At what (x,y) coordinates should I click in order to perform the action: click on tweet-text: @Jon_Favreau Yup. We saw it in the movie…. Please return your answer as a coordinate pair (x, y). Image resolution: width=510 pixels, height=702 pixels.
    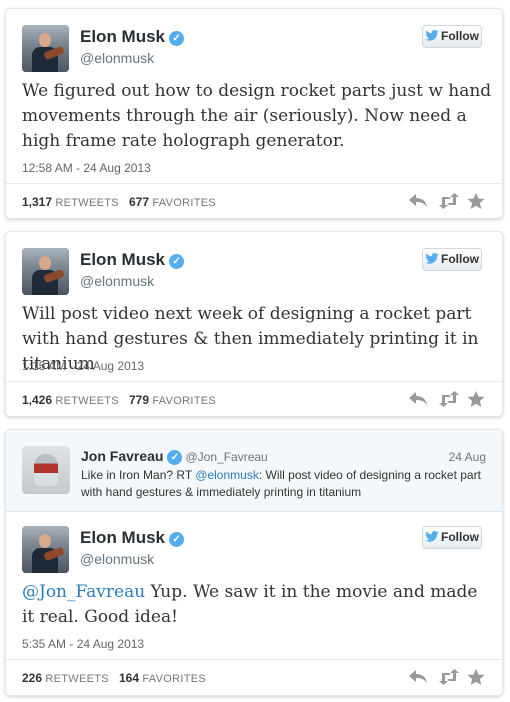
    Looking at the image, I should click on (250, 604).